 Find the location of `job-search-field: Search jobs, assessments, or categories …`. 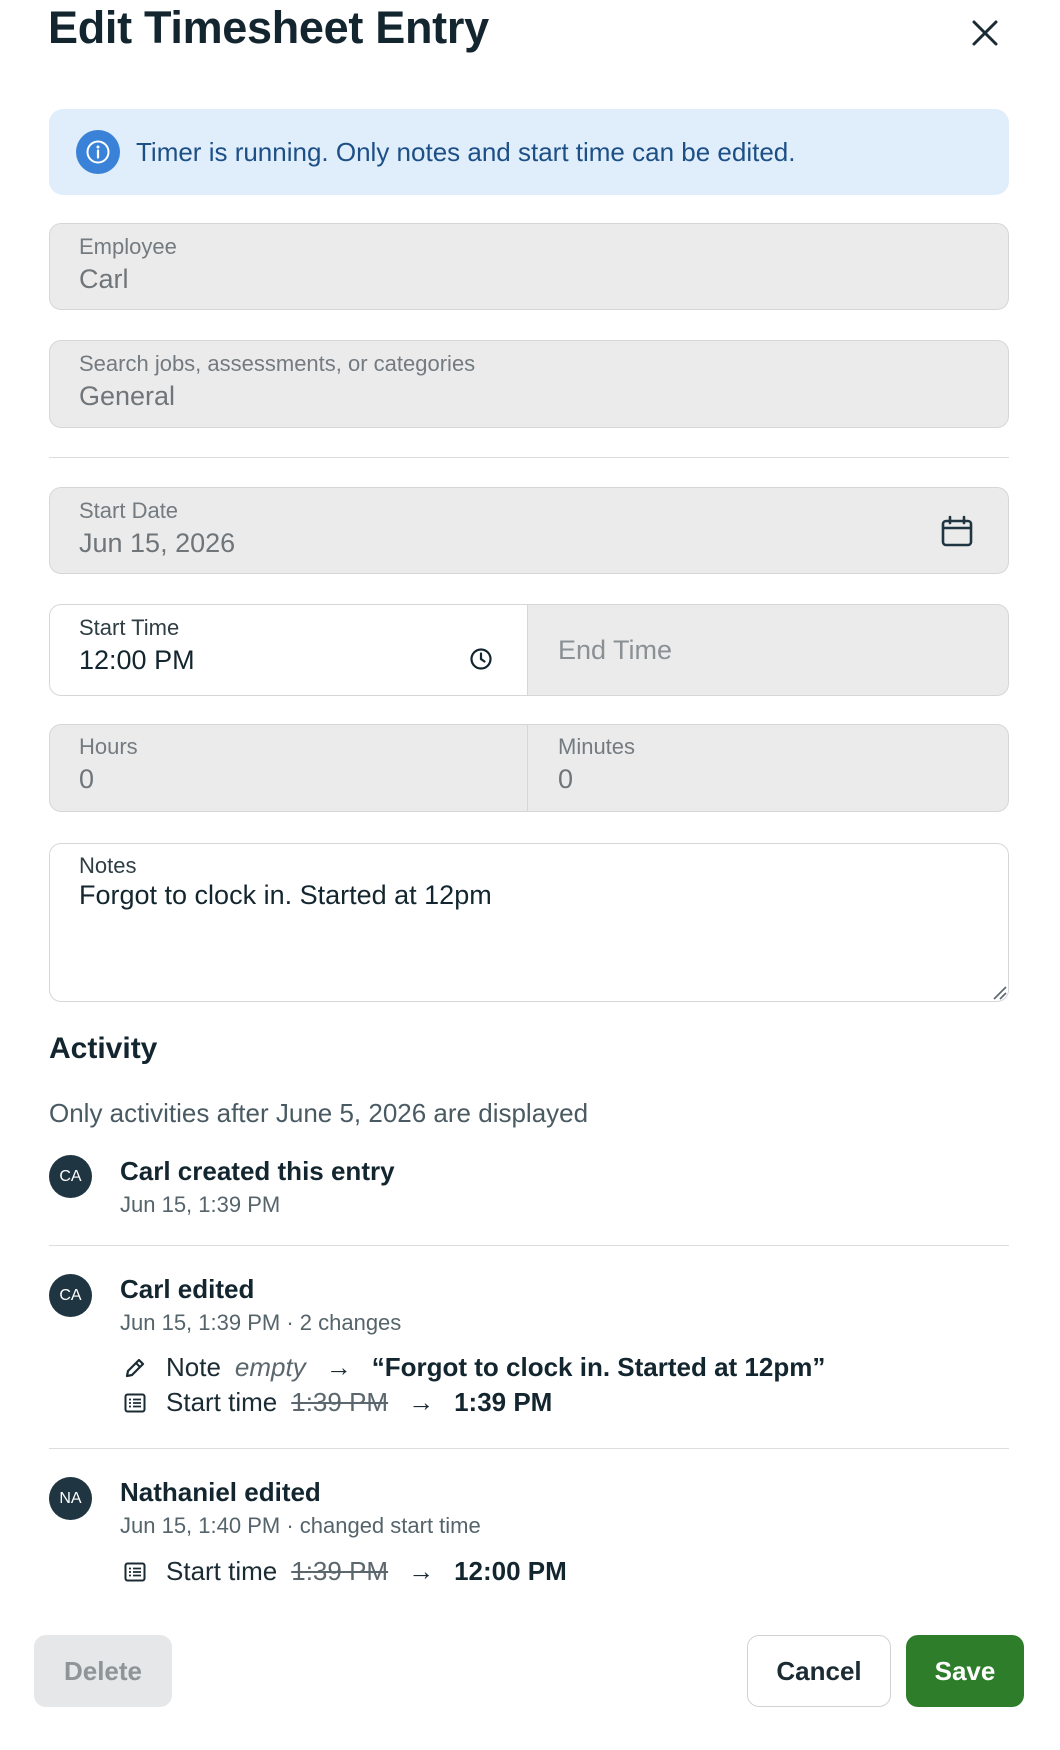

job-search-field: Search jobs, assessments, or categories … is located at coordinates (529, 384).